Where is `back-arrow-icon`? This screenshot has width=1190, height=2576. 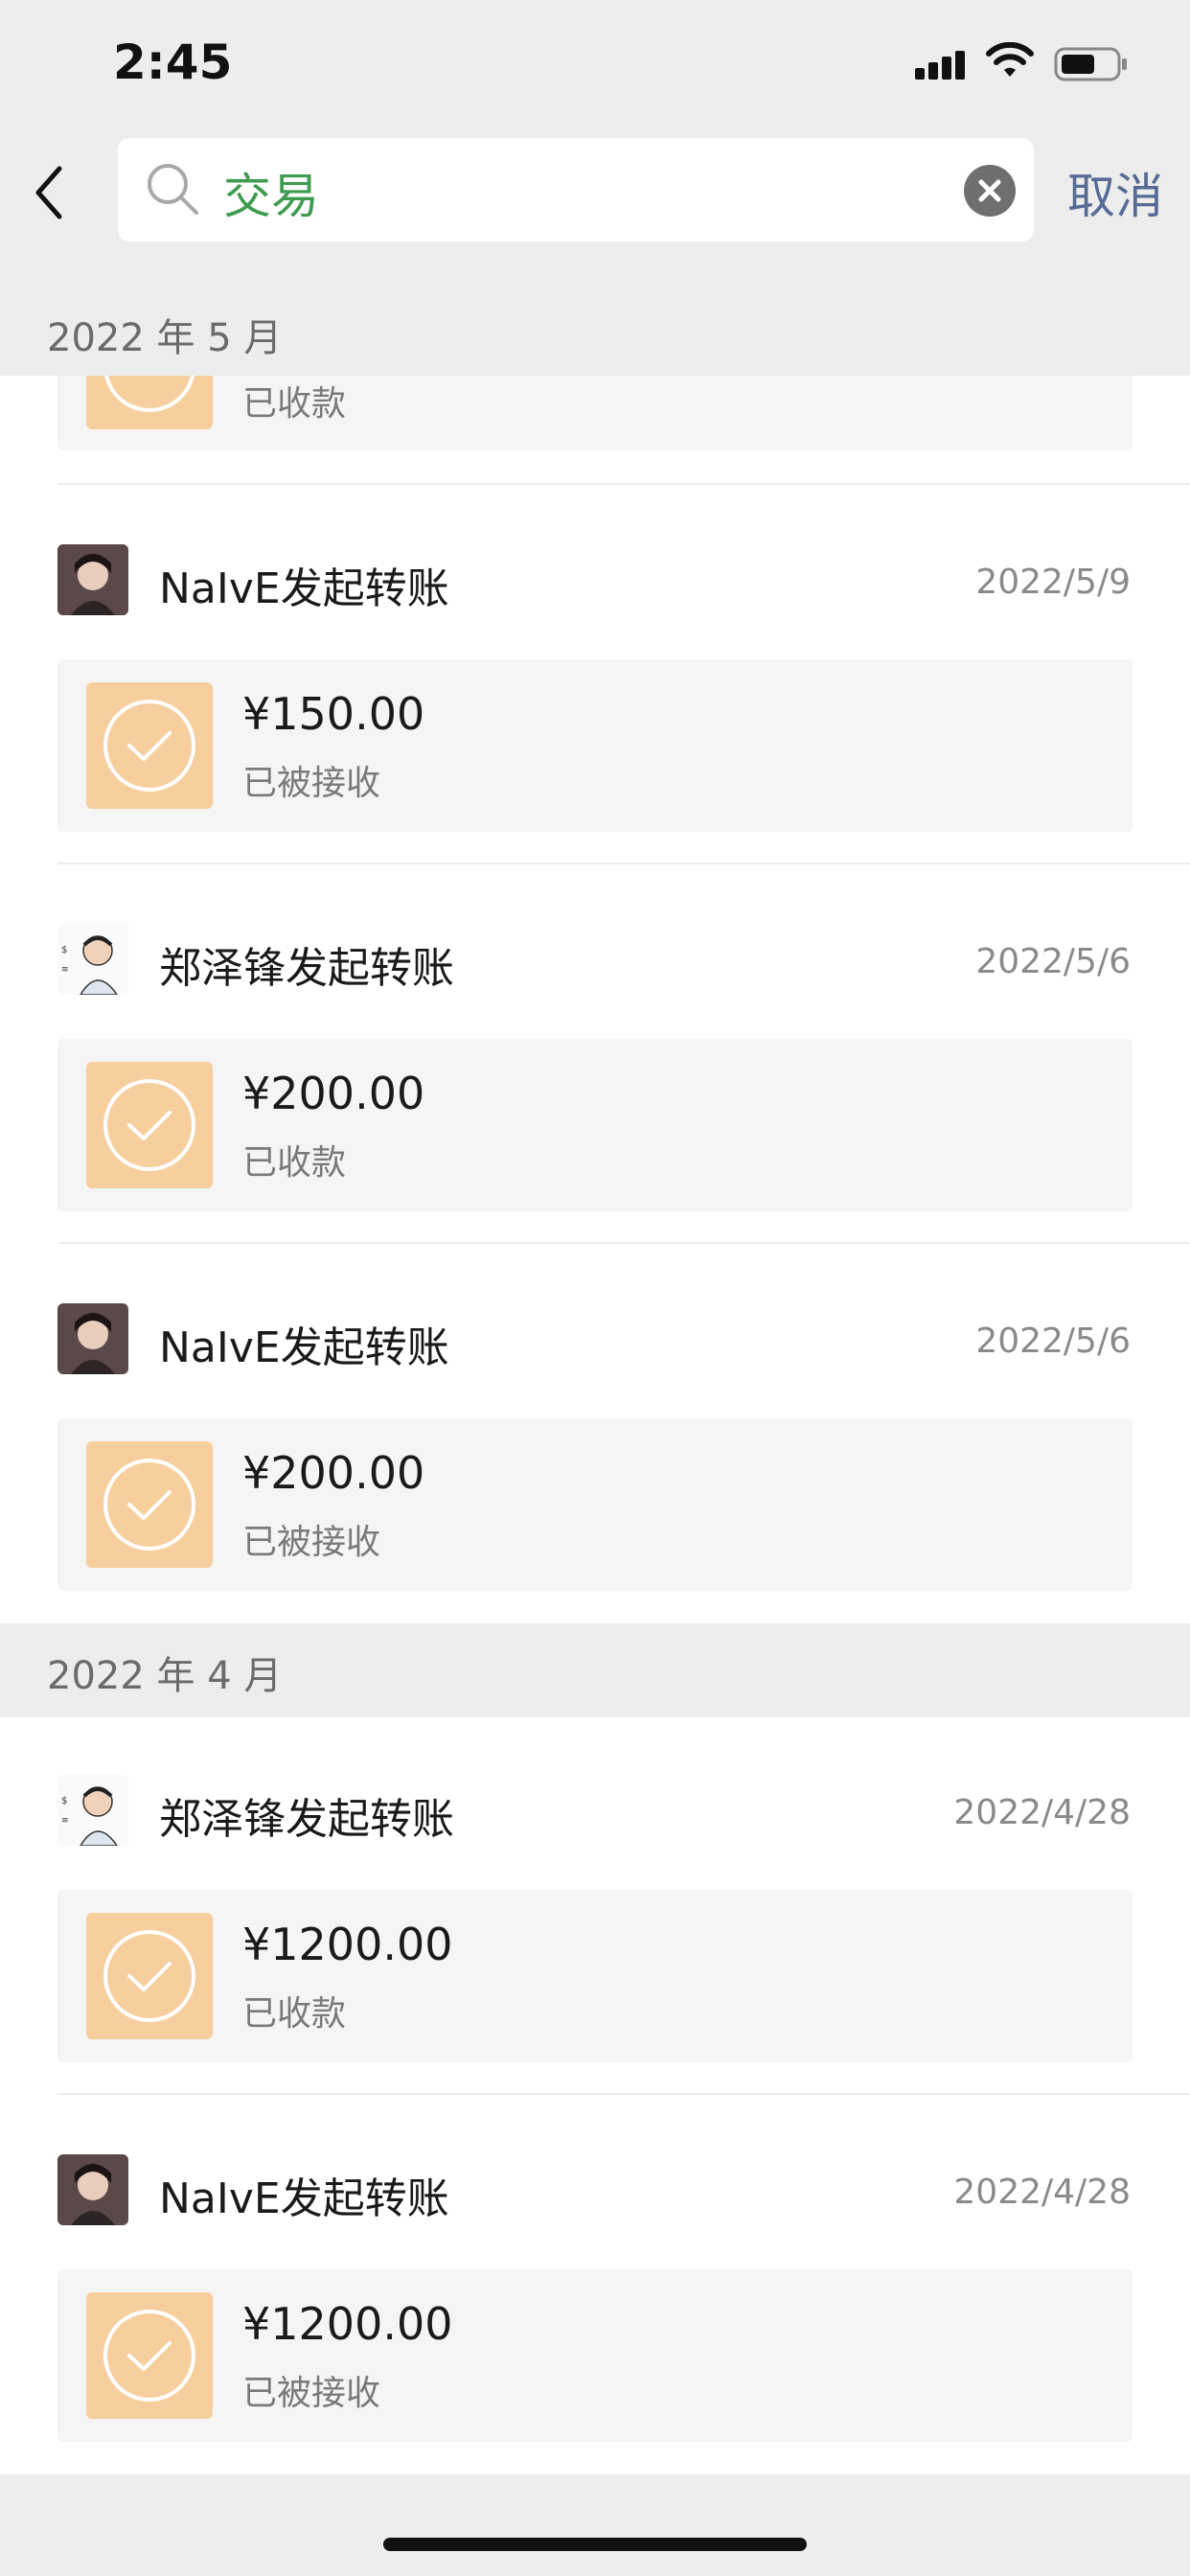 back-arrow-icon is located at coordinates (49, 193).